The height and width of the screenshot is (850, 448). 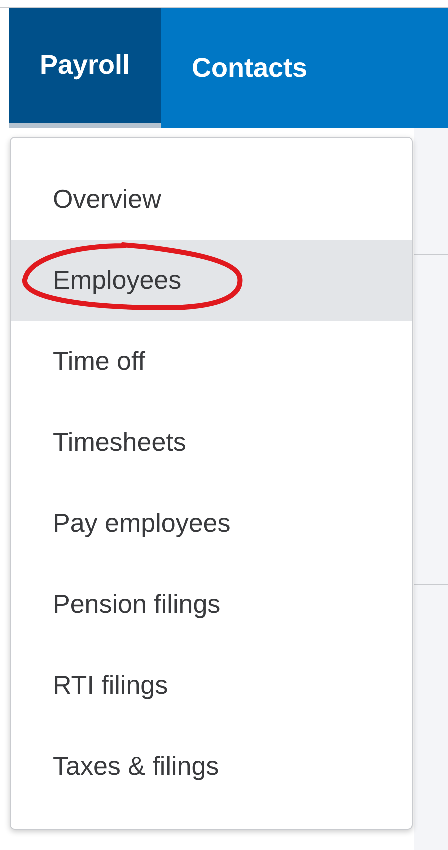 I want to click on nav-tab: Payroll, so click(x=85, y=68).